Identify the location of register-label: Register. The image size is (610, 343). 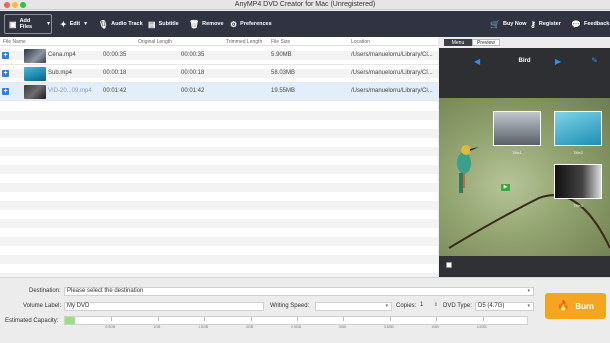
(549, 24).